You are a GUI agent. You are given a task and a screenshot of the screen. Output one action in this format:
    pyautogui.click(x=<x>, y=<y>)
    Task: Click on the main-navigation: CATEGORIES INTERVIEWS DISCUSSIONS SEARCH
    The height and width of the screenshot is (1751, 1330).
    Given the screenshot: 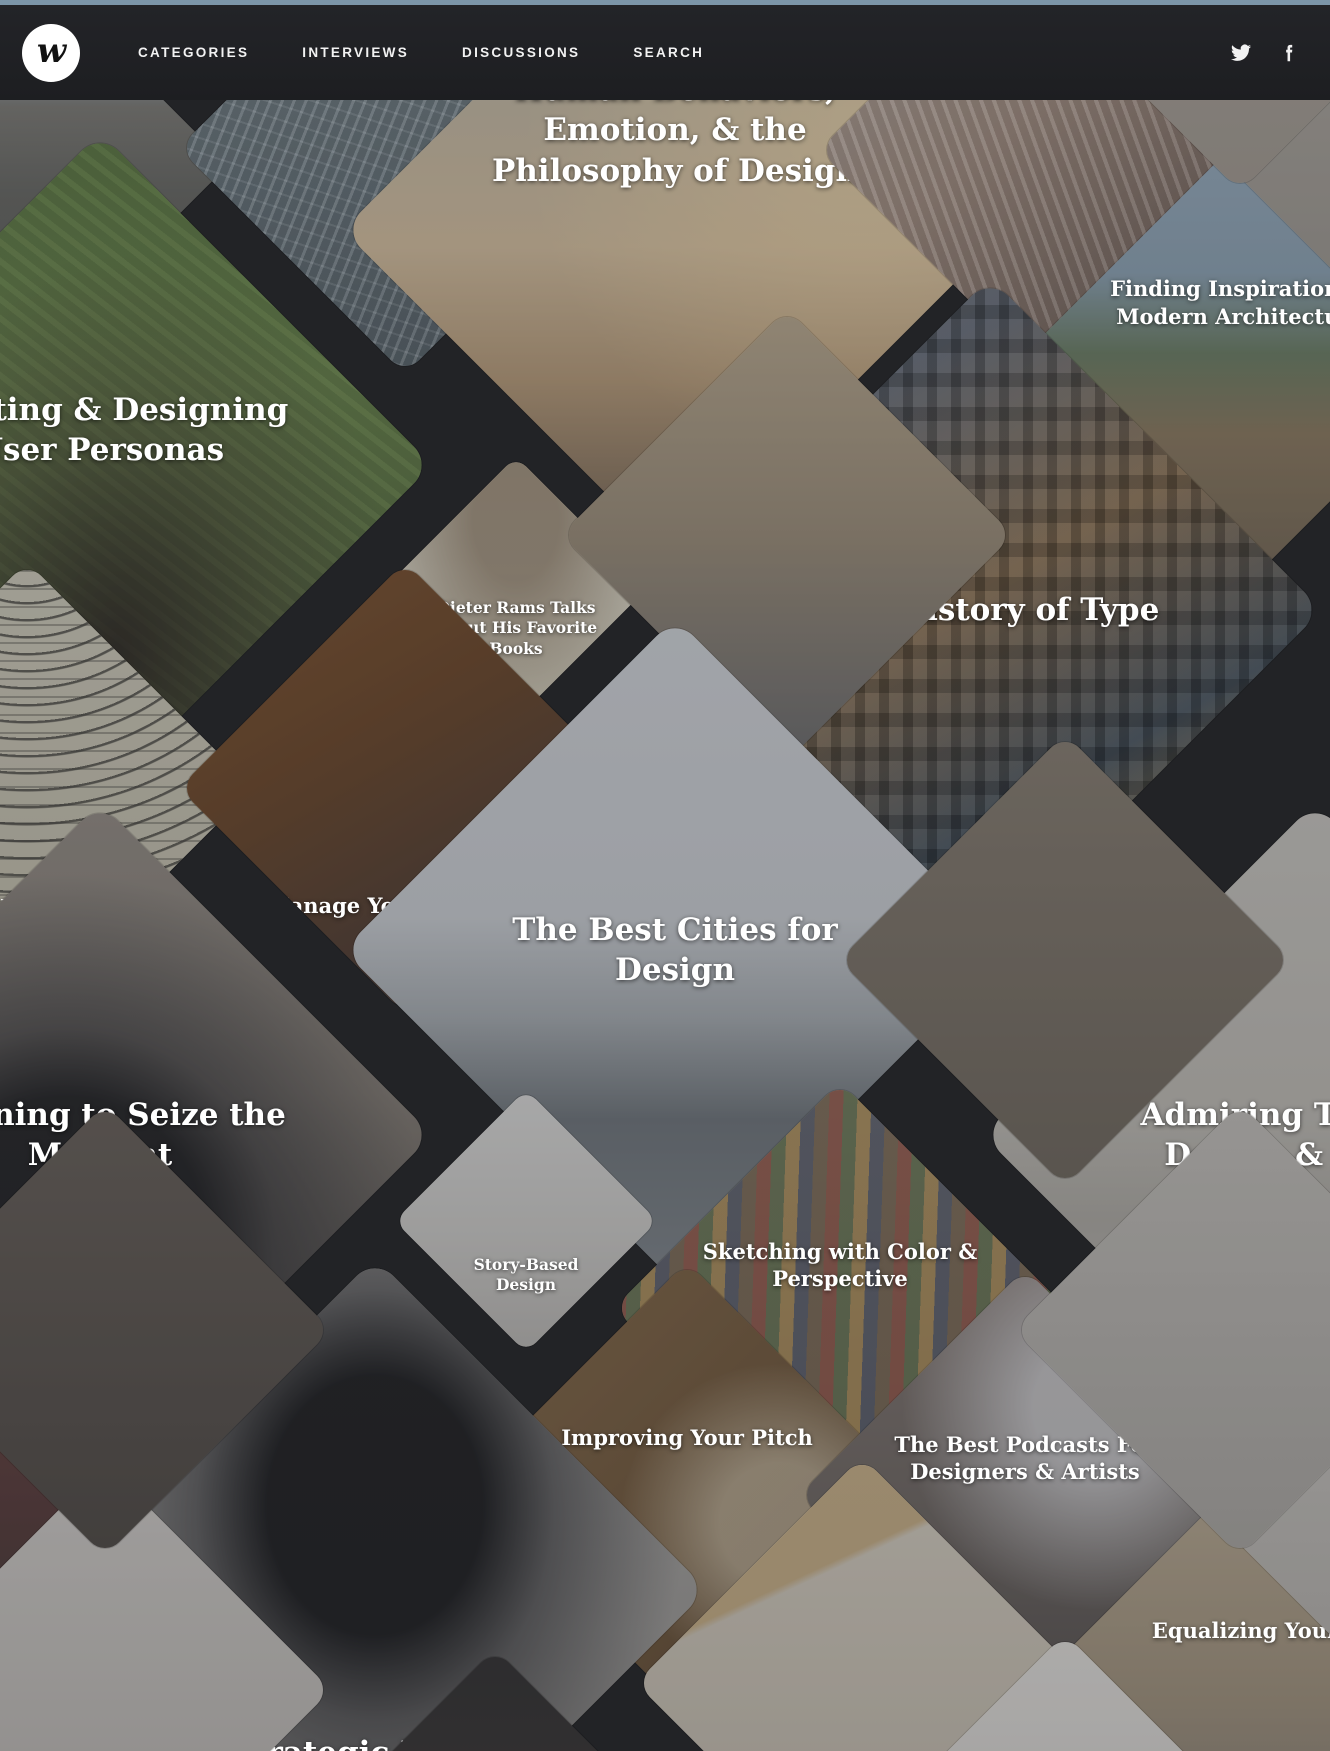 What is the action you would take?
    pyautogui.click(x=447, y=52)
    